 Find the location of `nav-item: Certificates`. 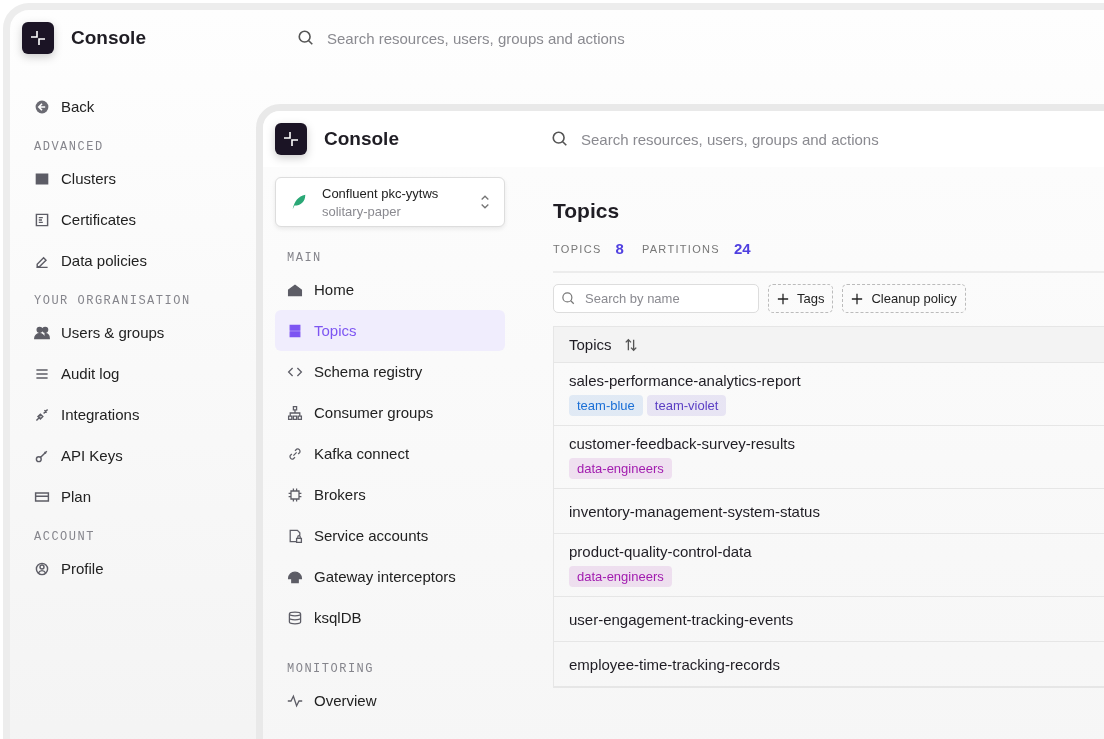

nav-item: Certificates is located at coordinates (144, 219).